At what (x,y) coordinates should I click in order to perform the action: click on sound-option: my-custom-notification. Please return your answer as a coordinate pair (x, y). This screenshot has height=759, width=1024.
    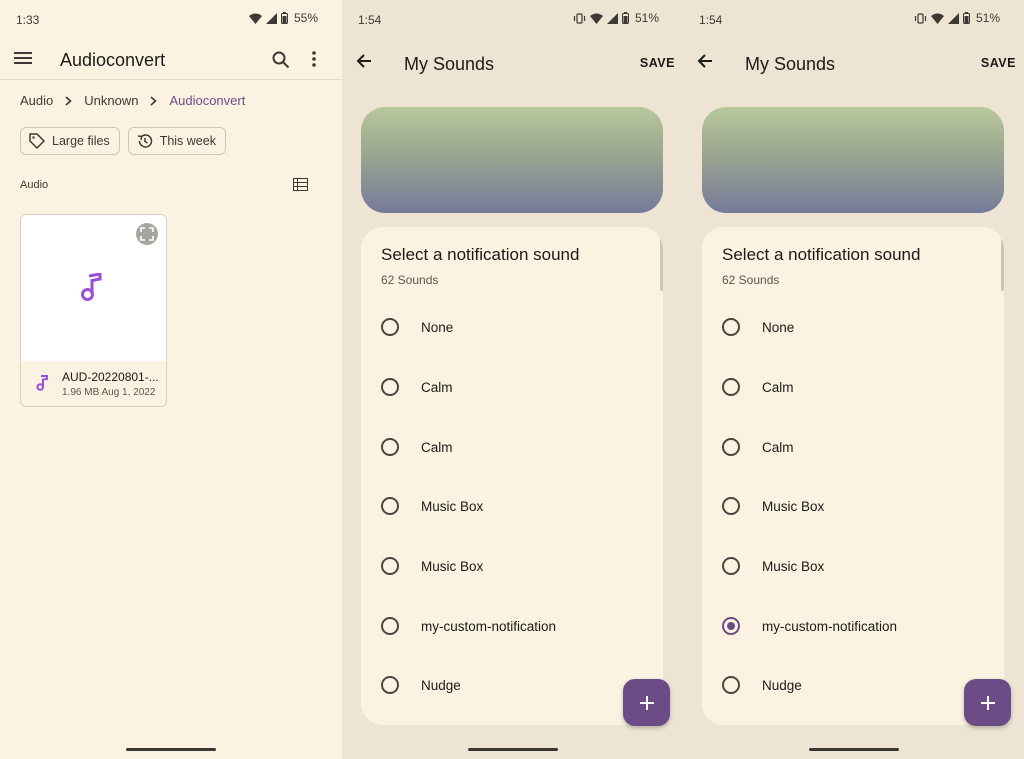
    Looking at the image, I should click on (511, 626).